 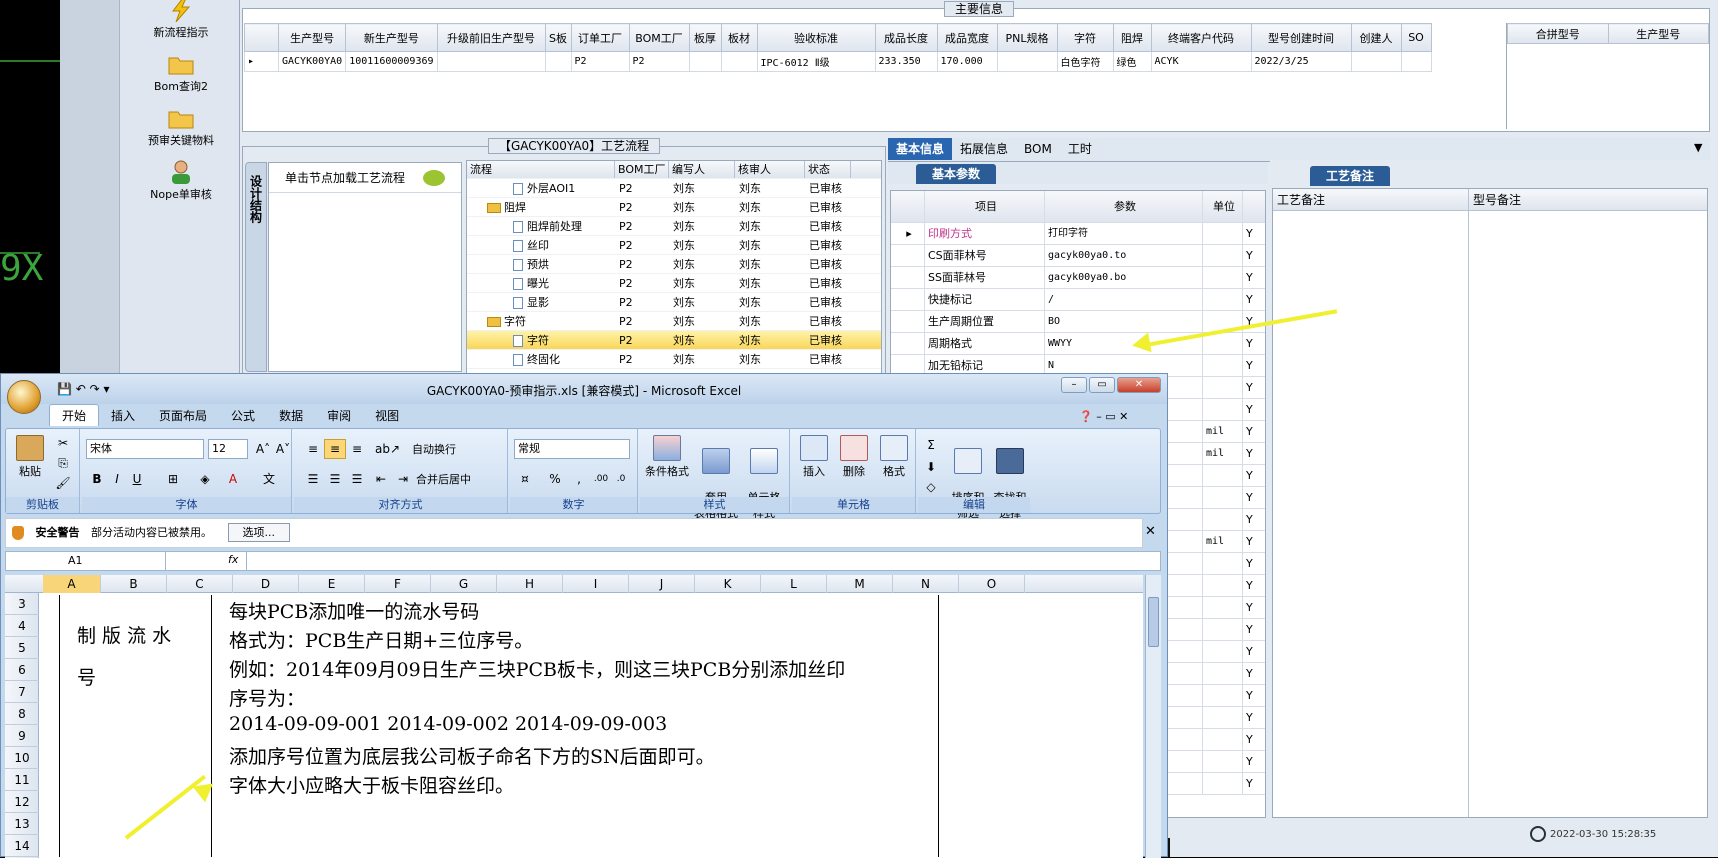 What do you see at coordinates (728, 584) in the screenshot?
I see `column-letter: K` at bounding box center [728, 584].